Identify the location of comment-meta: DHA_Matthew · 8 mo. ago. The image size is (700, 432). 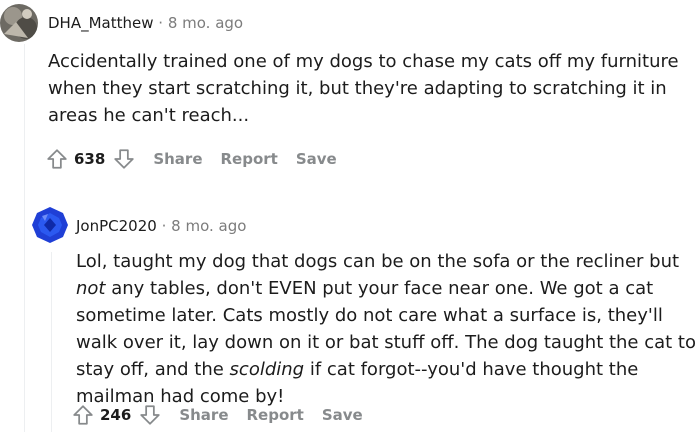
(145, 23).